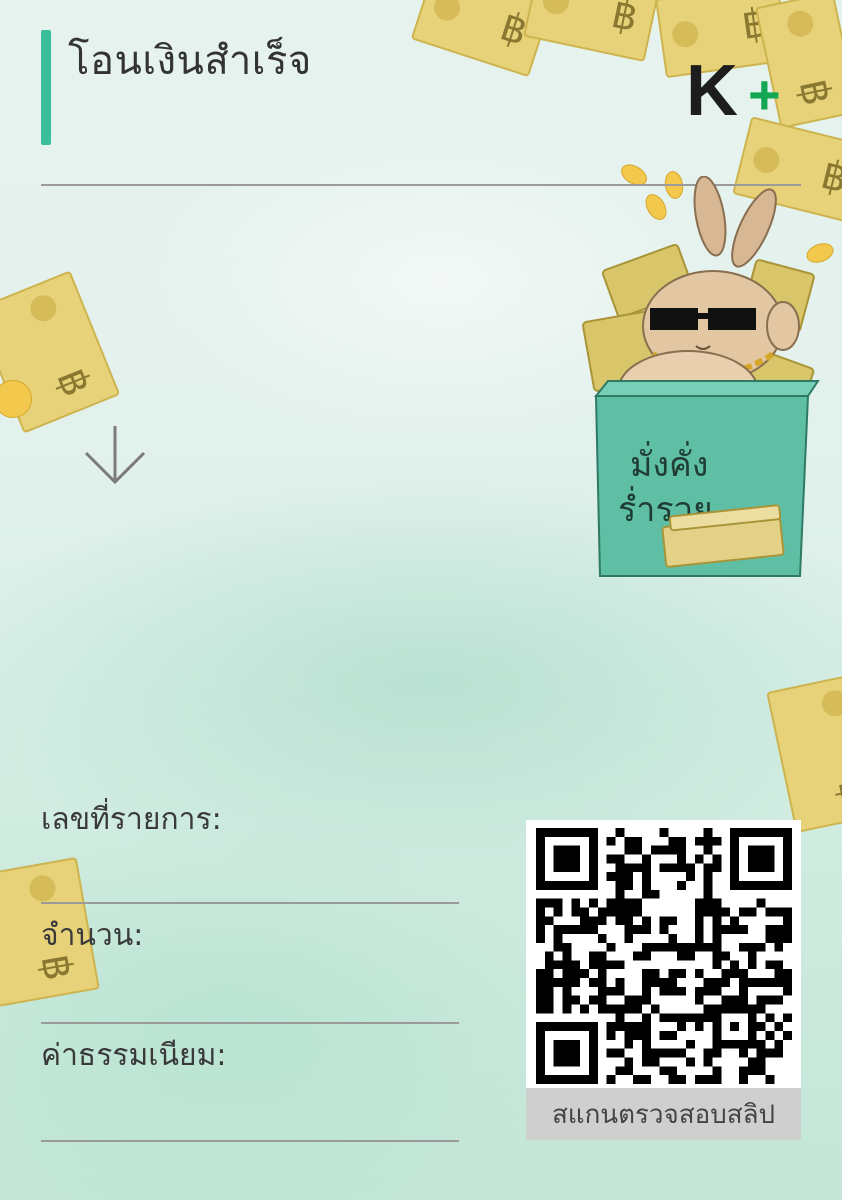  Describe the element at coordinates (92, 935) in the screenshot. I see `amount-label: จำนวน:` at that location.